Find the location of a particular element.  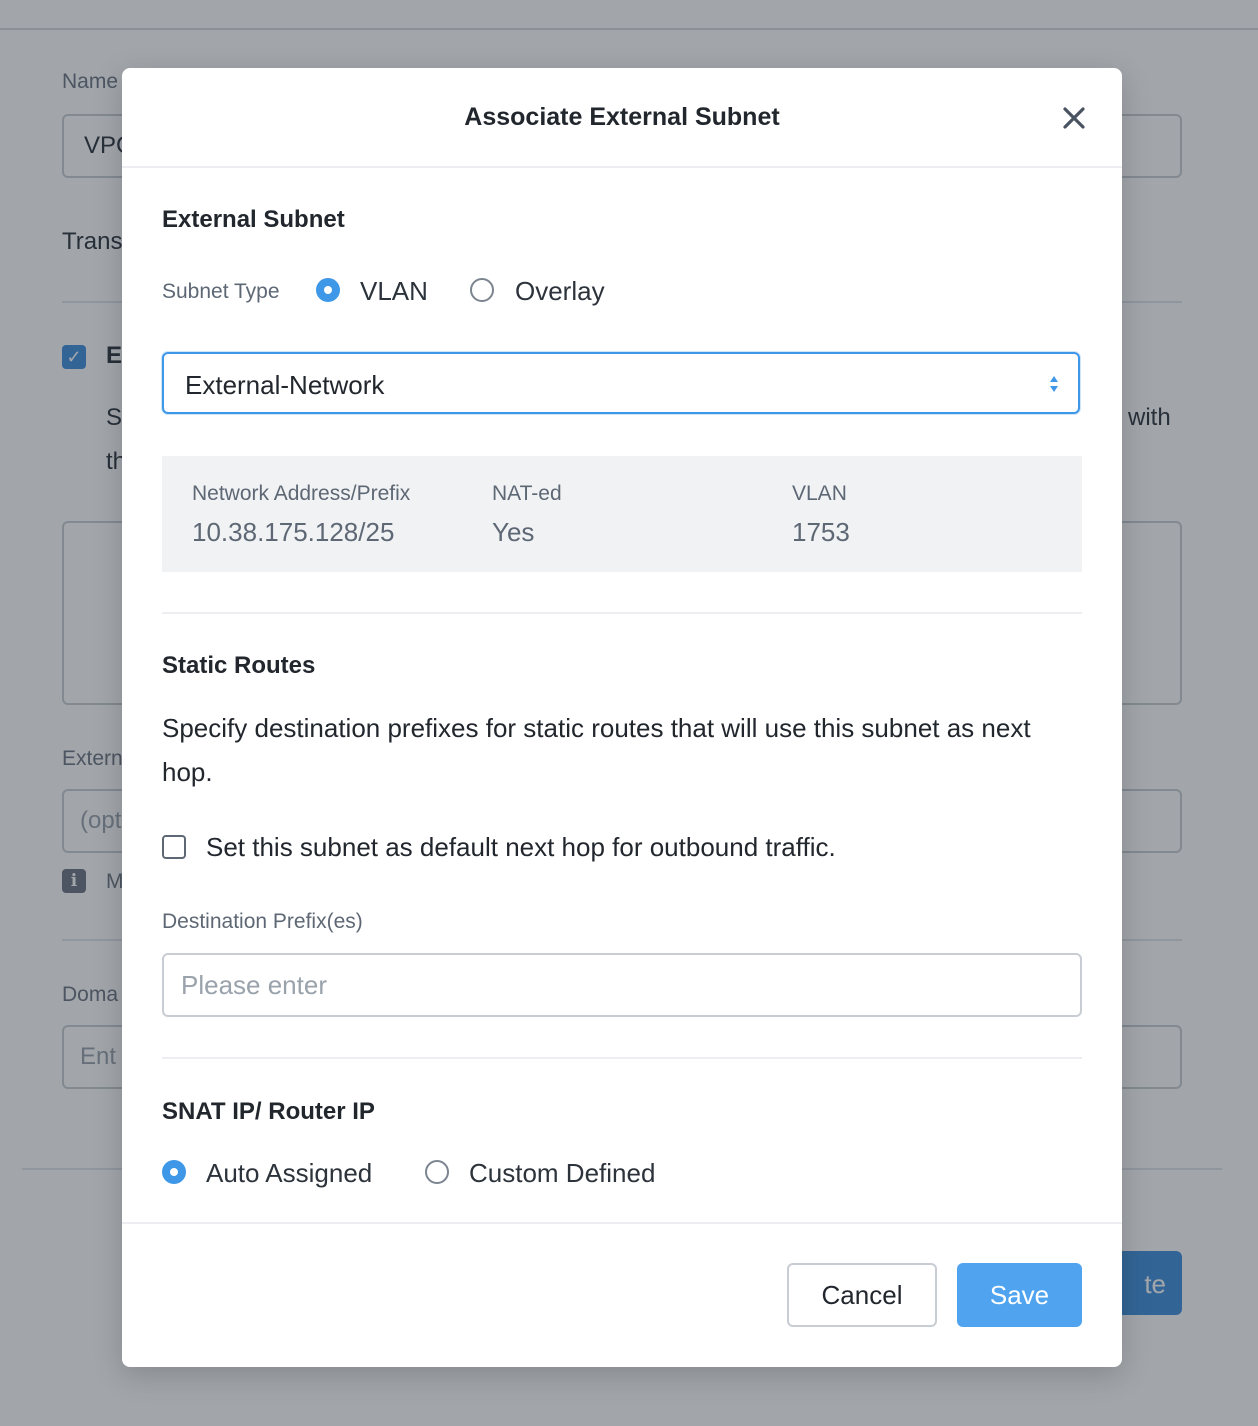

footer-divider is located at coordinates (622, 1223).